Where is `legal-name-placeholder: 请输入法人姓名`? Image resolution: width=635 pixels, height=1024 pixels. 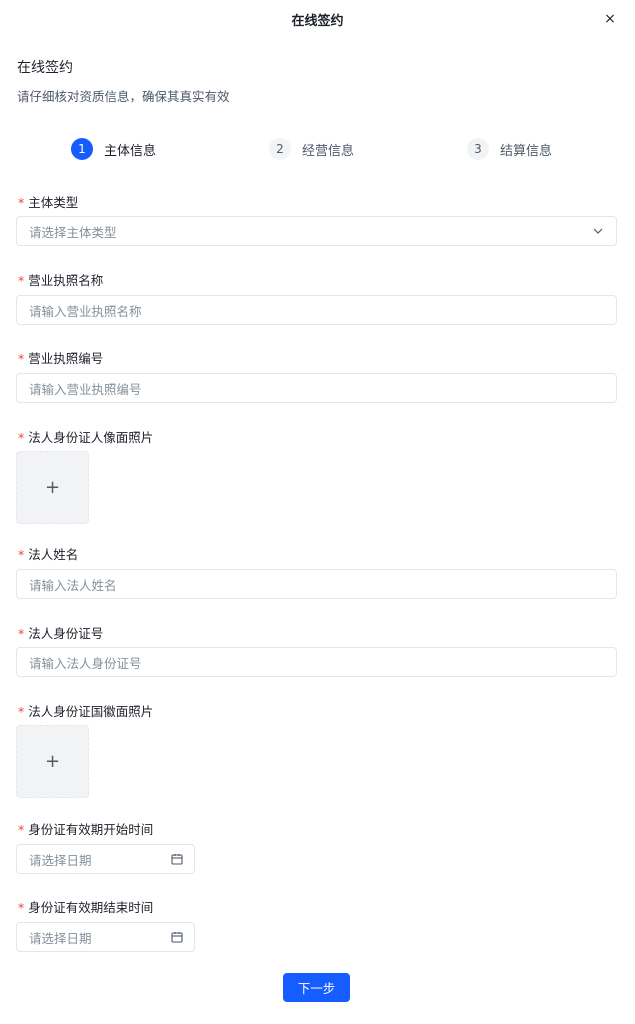
legal-name-placeholder: 请输入法人姓名 is located at coordinates (73, 585).